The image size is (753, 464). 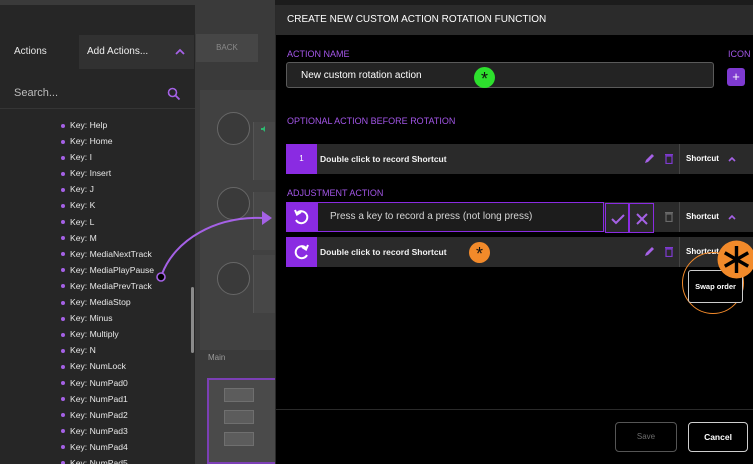 I want to click on key-list-item: Key: J, so click(x=95, y=189).